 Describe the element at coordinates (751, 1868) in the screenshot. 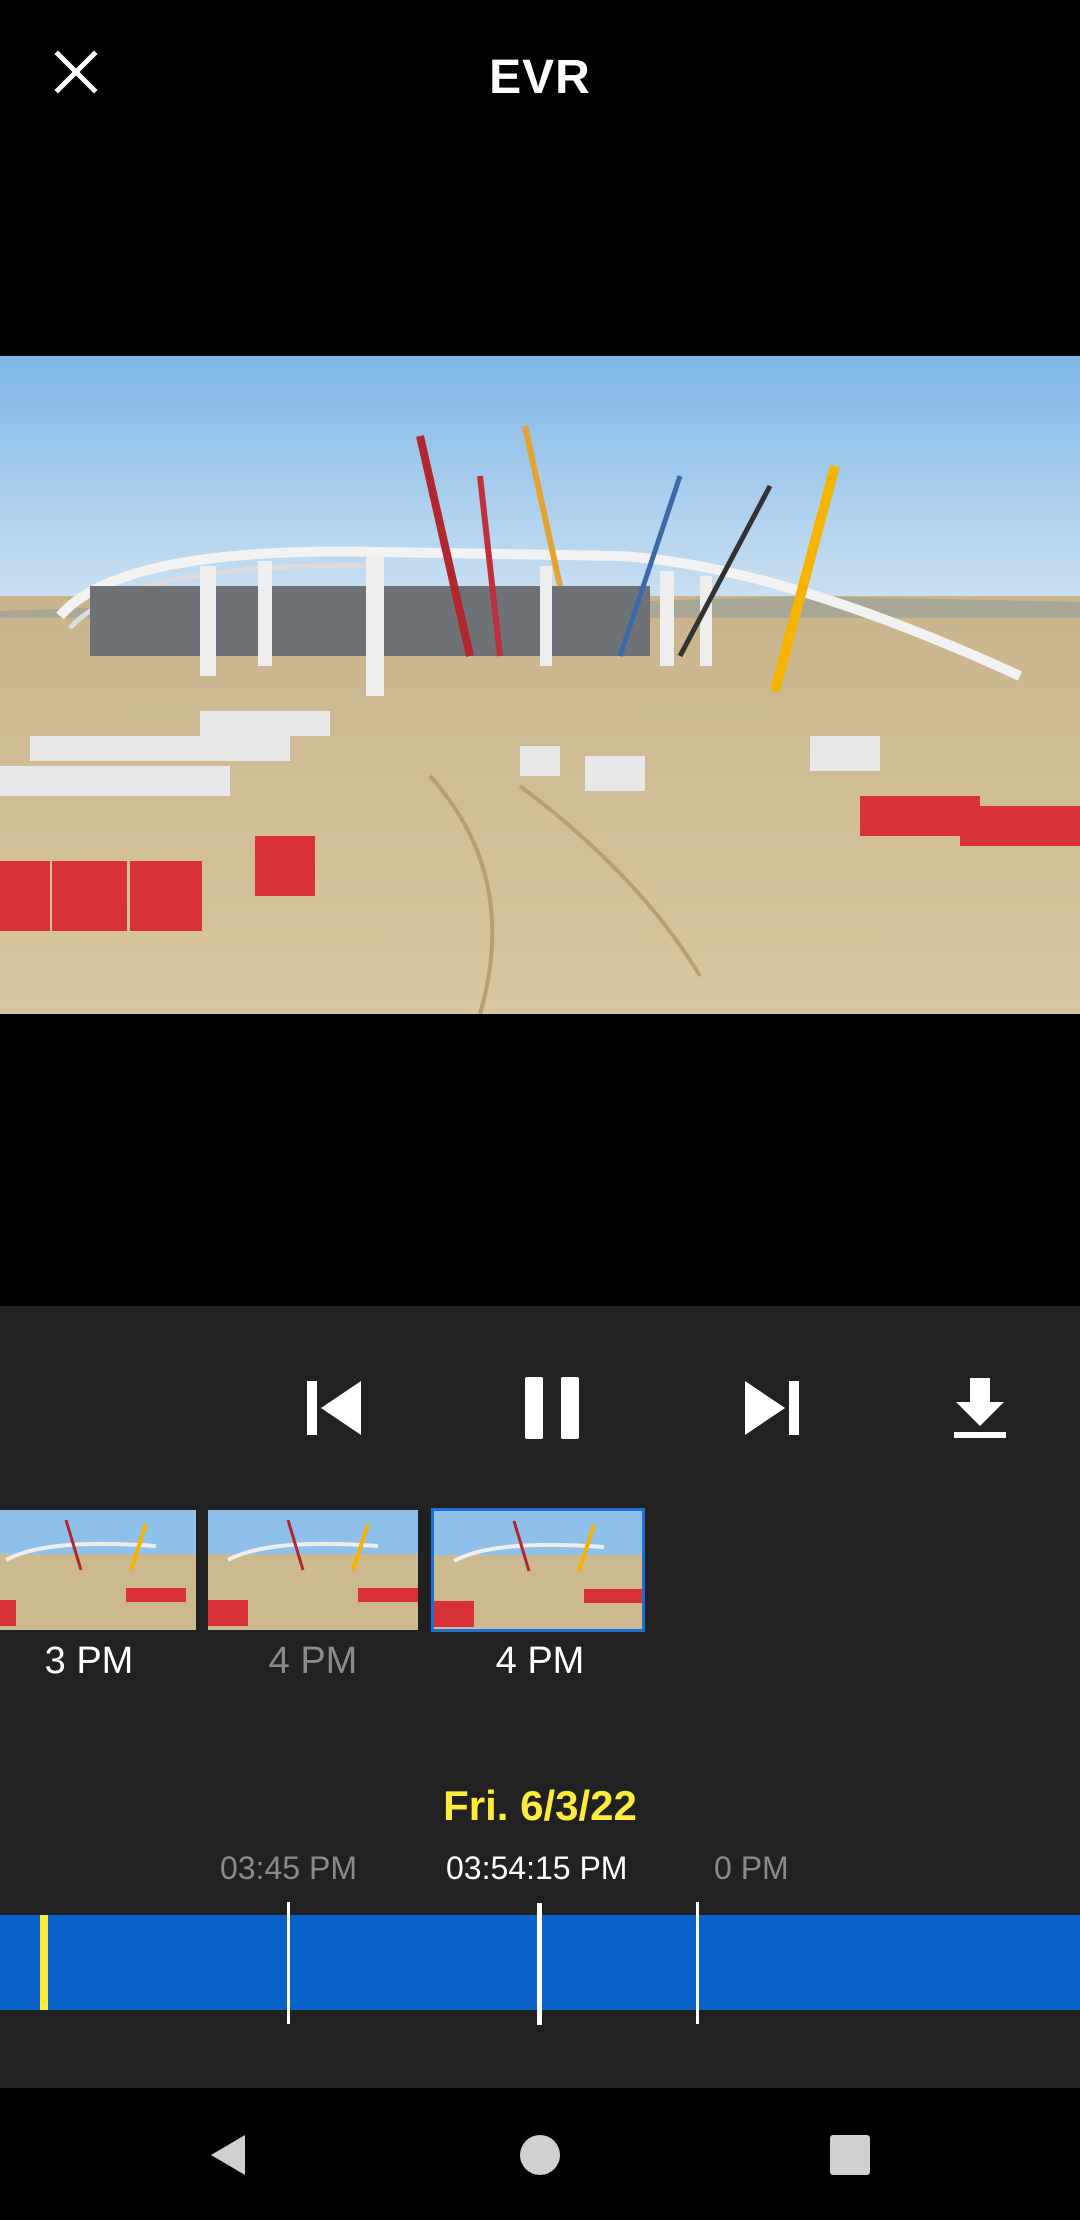

I see `timeline-tick-label: 0 PM` at that location.